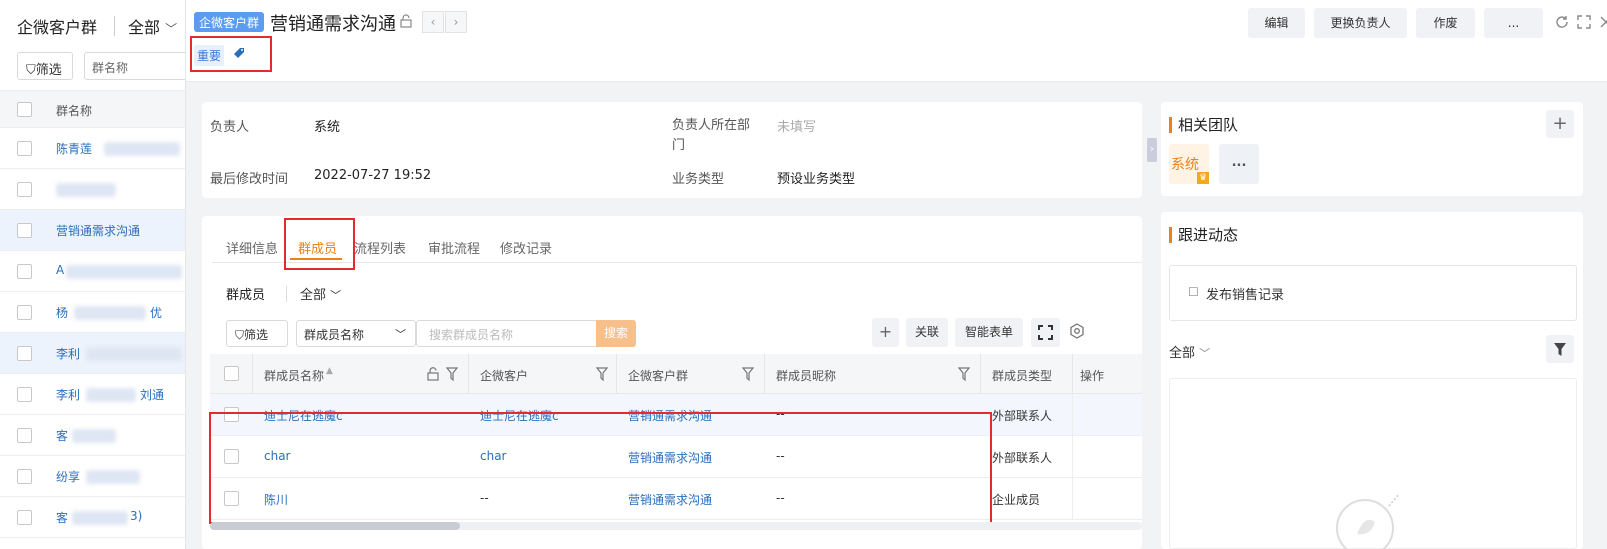 The image size is (1607, 549). Describe the element at coordinates (334, 335) in the screenshot. I see `field-select-label: 群成员名称` at that location.